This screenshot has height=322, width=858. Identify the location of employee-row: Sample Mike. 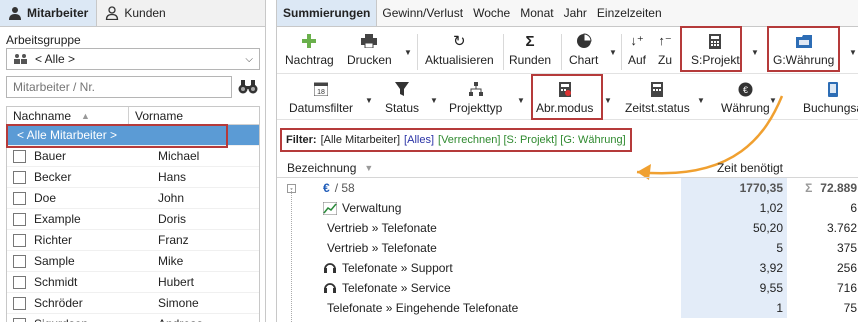
(133, 261).